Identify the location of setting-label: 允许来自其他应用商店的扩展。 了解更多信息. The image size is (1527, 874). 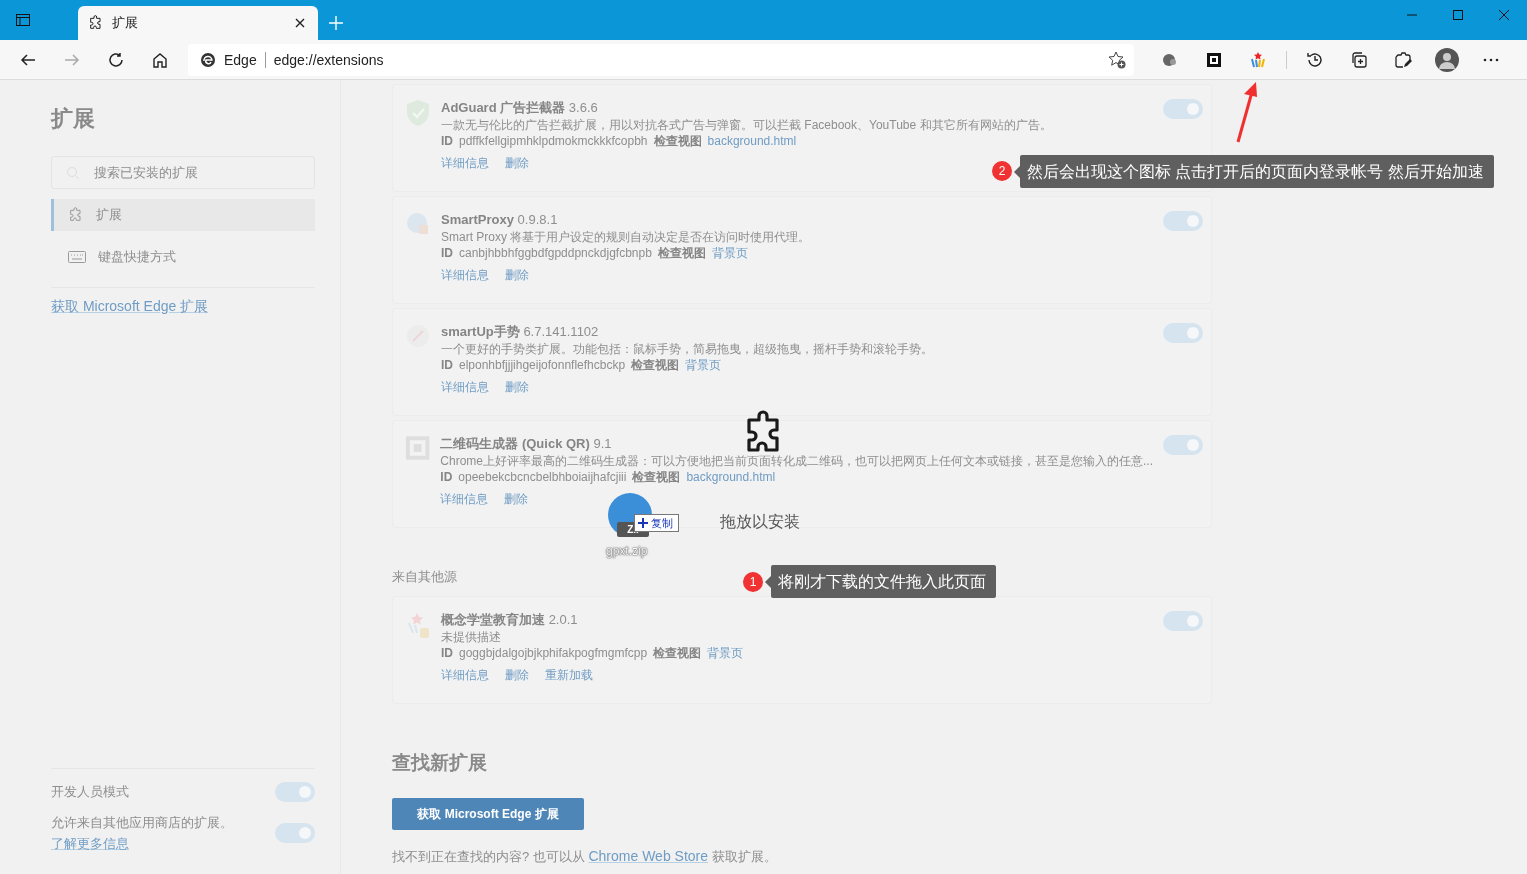
(142, 833).